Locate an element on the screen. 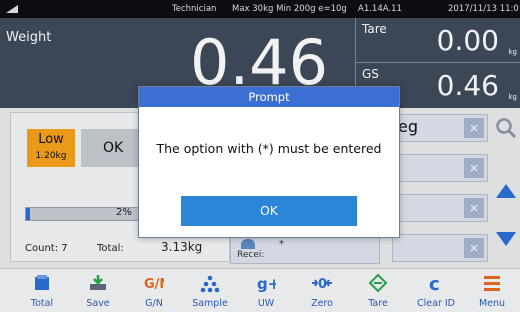 This screenshot has height=312, width=520. dialog-message: The option with (*) must be entered is located at coordinates (269, 148).